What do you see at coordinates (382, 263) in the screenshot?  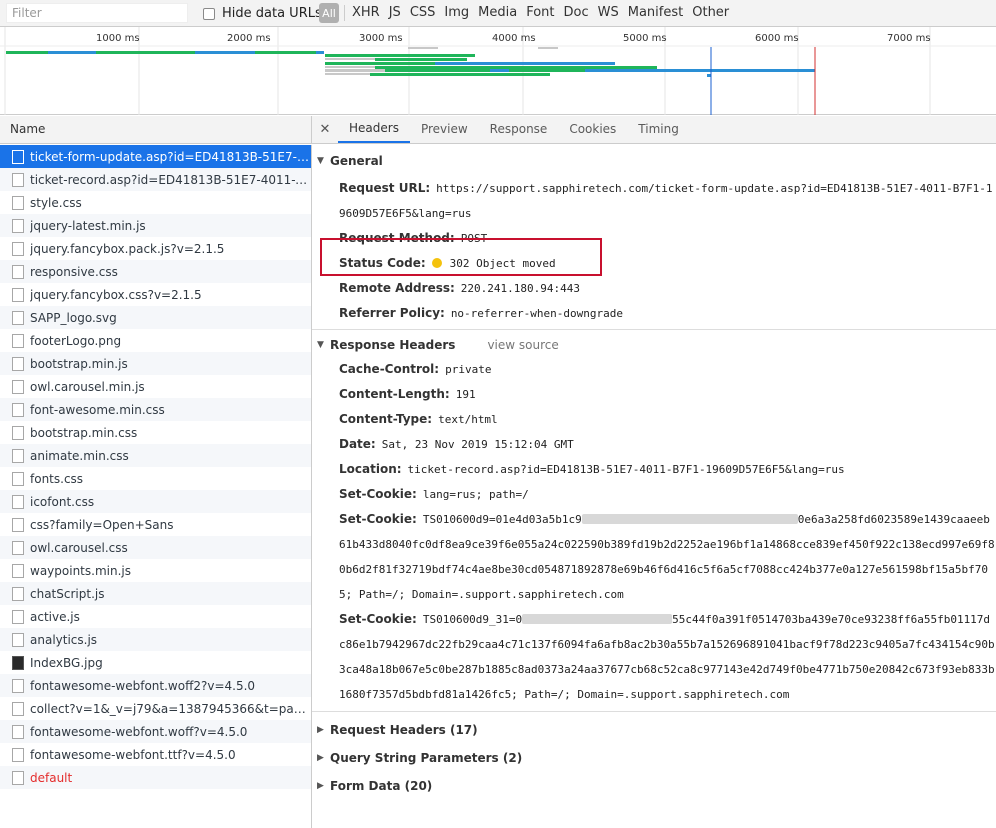 I see `status-code-key: Status Code:` at bounding box center [382, 263].